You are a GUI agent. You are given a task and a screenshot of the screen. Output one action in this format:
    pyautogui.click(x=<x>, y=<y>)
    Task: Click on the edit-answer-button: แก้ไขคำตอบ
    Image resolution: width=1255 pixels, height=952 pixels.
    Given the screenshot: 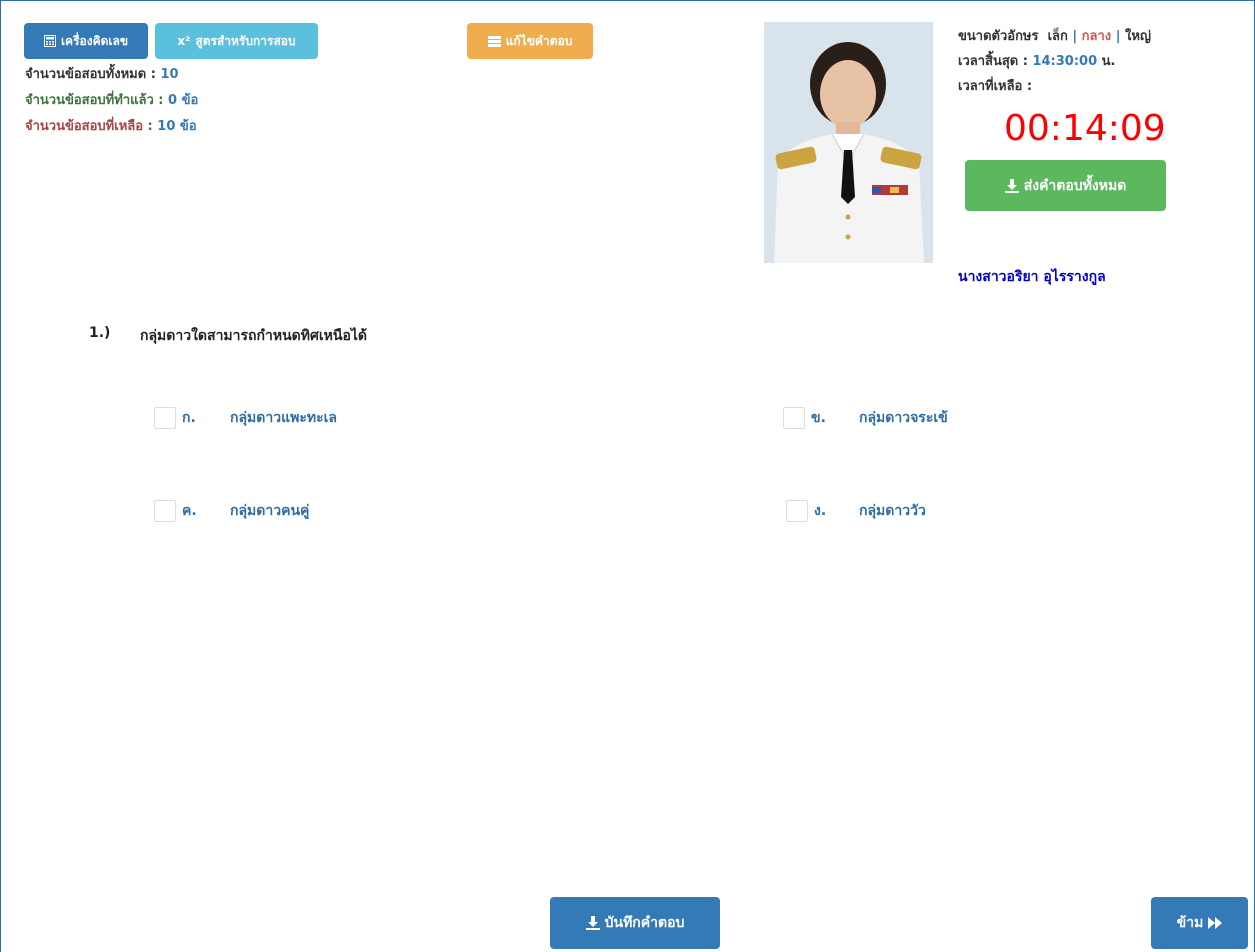 What is the action you would take?
    pyautogui.click(x=530, y=41)
    